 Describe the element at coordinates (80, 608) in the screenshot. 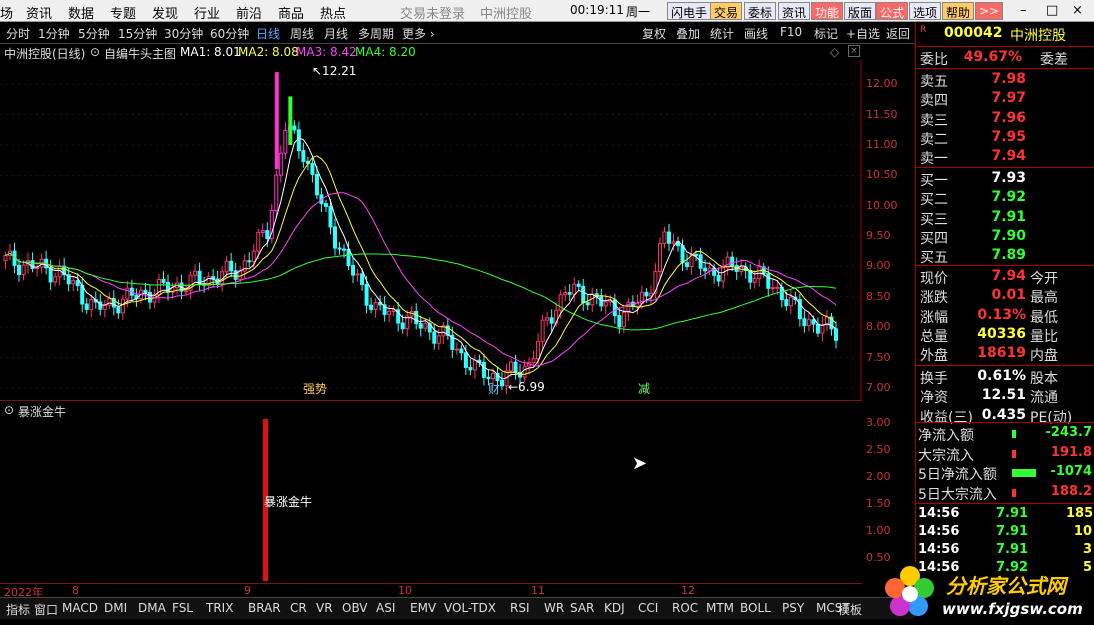

I see `indicator-tab-macd: MACD` at that location.